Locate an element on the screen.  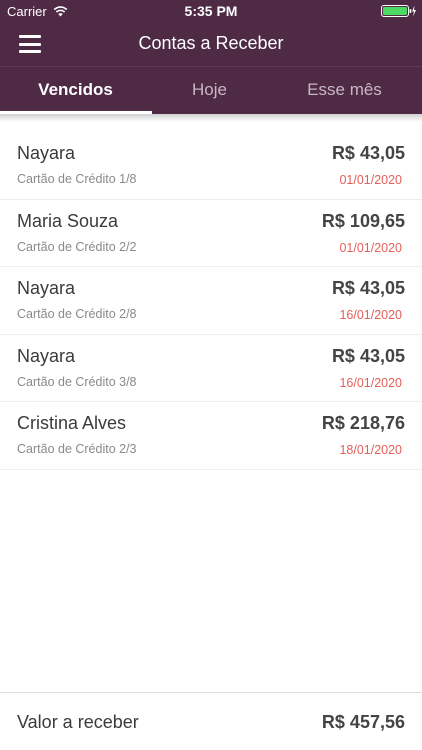
item-value: R$ 109,65 is located at coordinates (363, 220).